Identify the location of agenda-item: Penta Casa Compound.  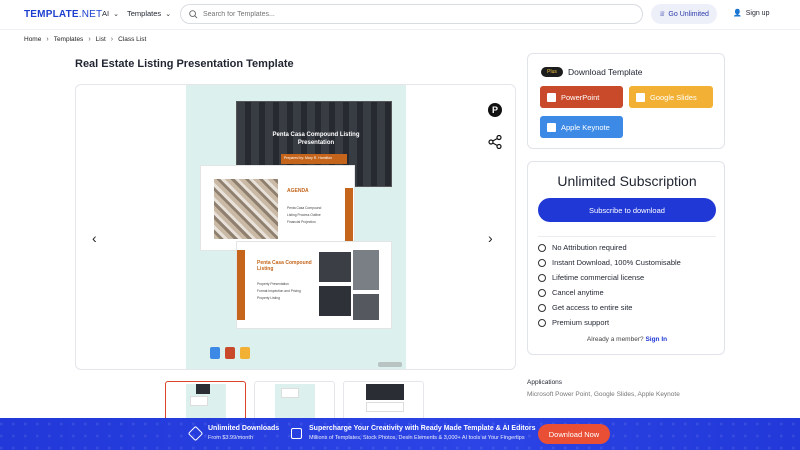
(304, 208).